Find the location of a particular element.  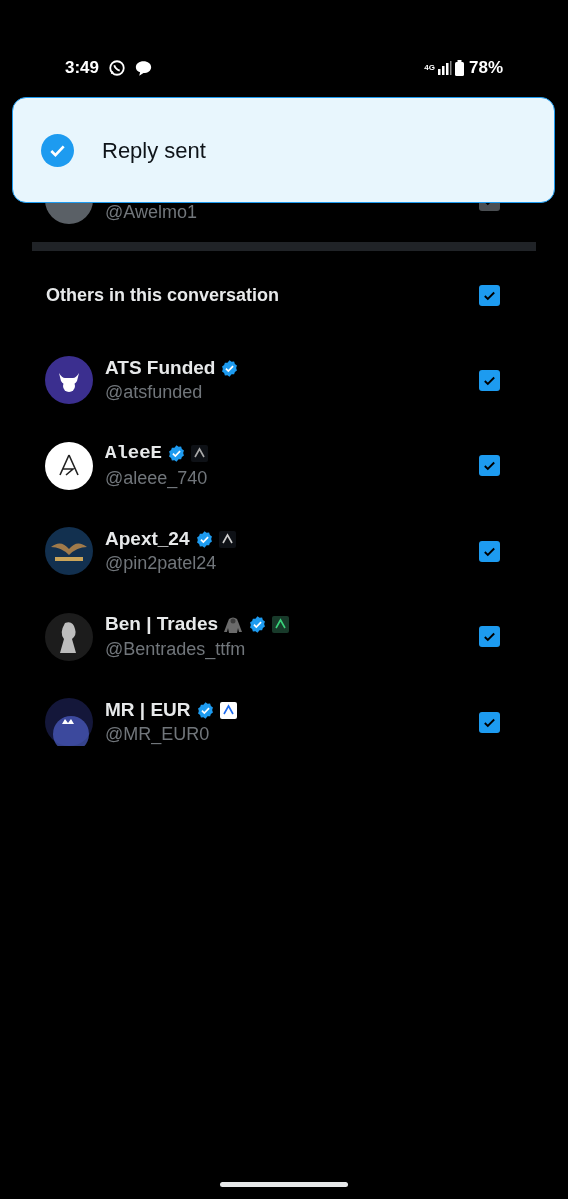

user-name: MR | EUR is located at coordinates (148, 709).